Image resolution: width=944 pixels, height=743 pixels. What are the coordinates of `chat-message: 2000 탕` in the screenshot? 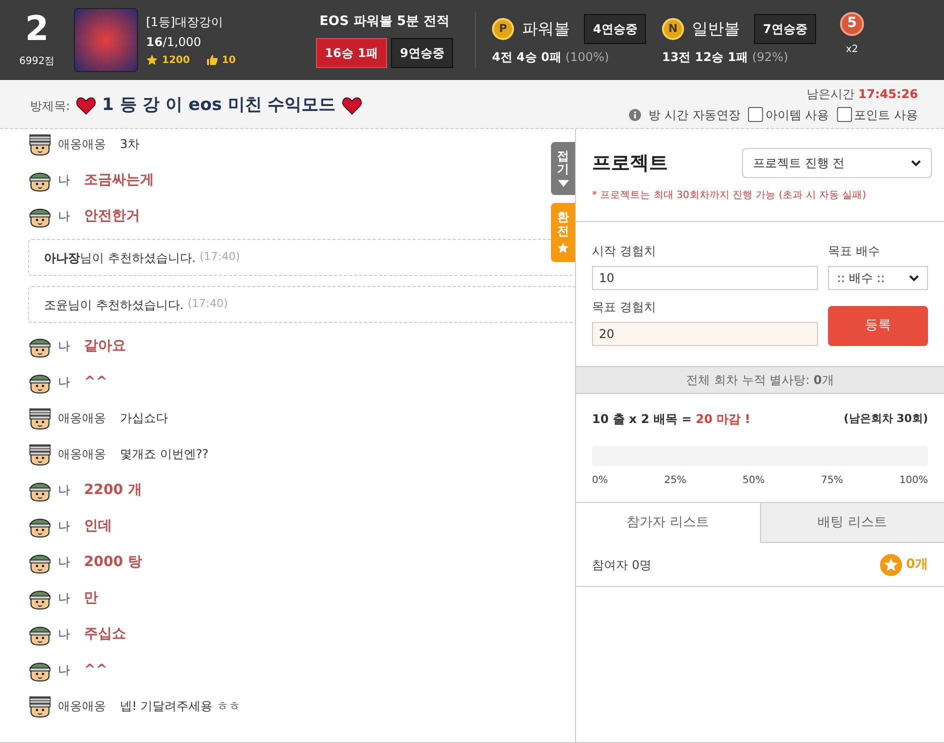 It's located at (113, 562).